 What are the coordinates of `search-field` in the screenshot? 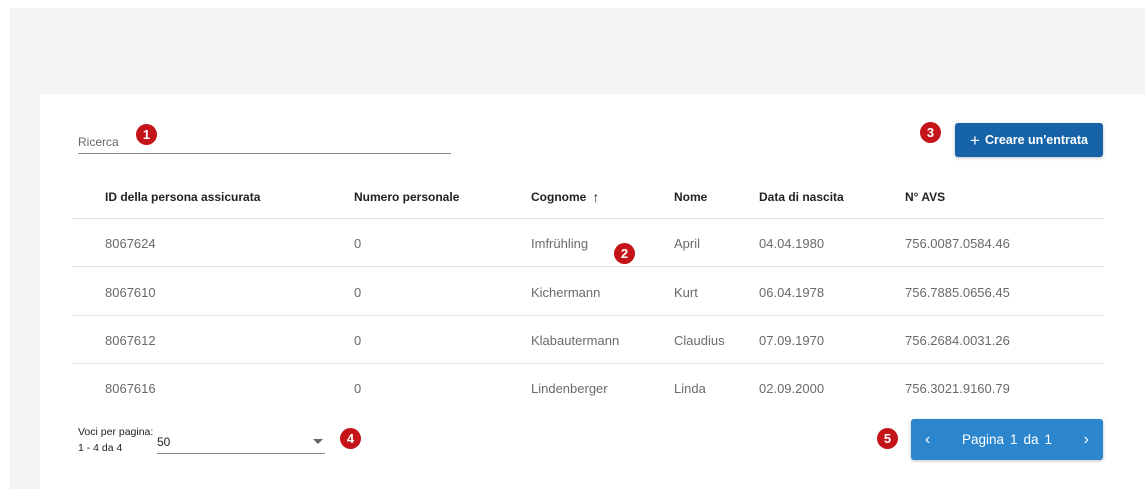 It's located at (264, 139).